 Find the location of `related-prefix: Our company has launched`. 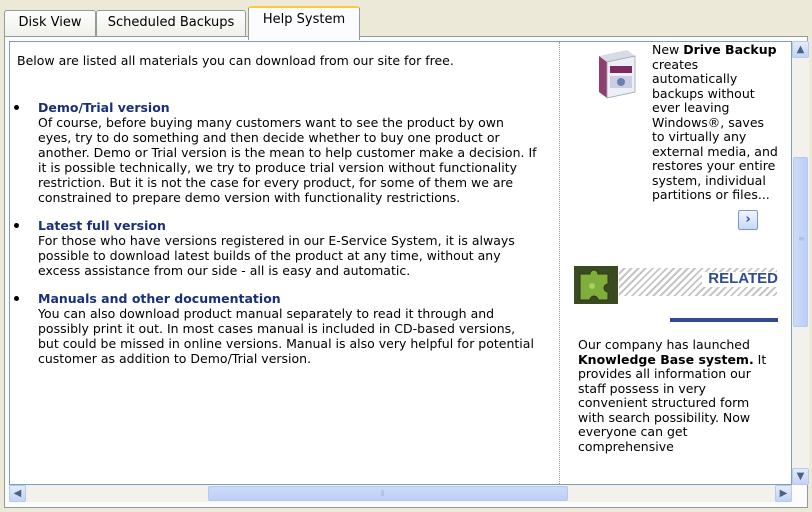

related-prefix: Our company has launched is located at coordinates (664, 344).